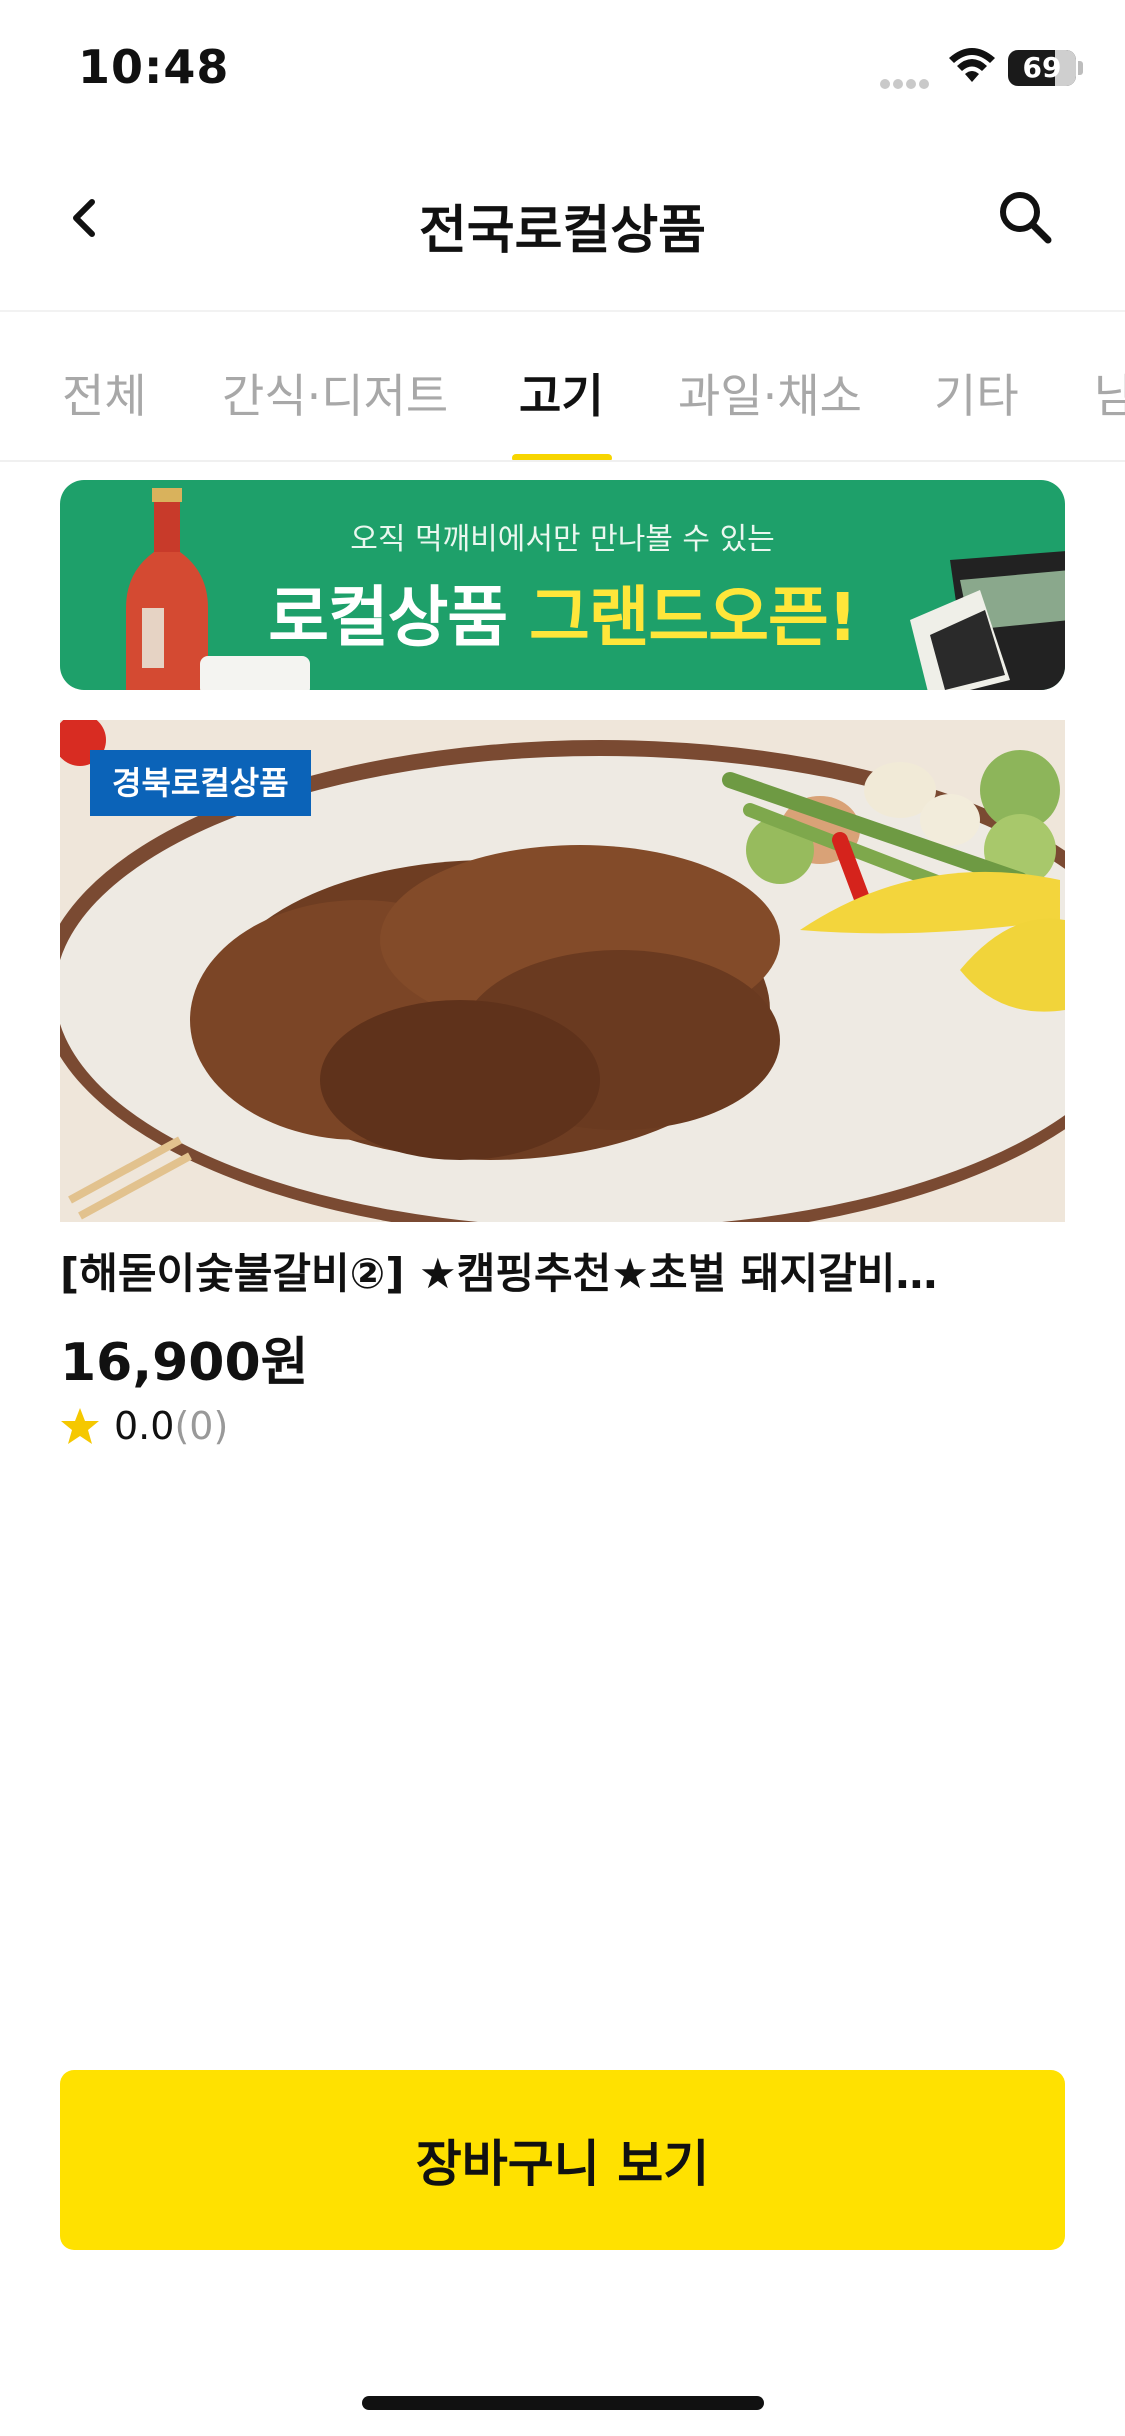  I want to click on search-icon, so click(1026, 218).